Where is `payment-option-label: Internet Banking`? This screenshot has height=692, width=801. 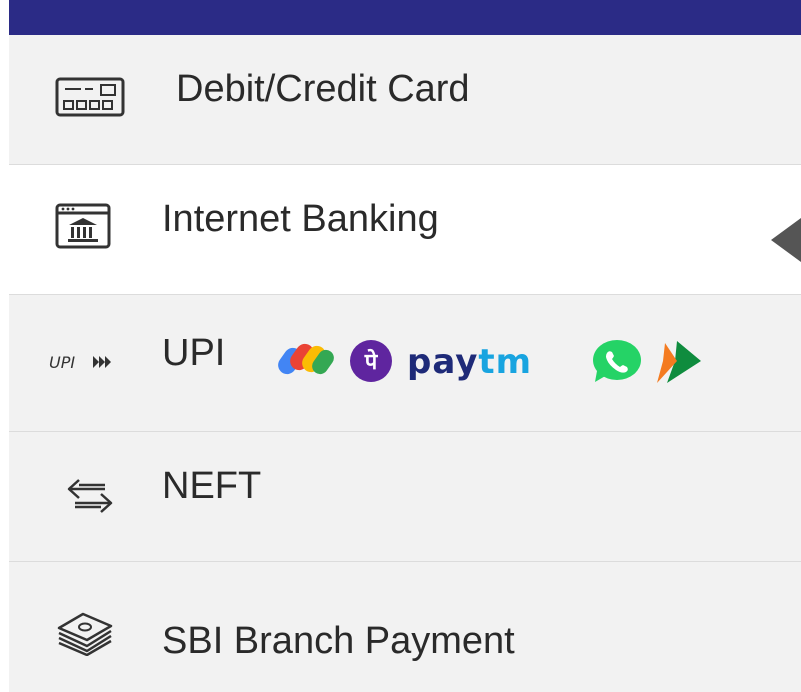 payment-option-label: Internet Banking is located at coordinates (300, 219).